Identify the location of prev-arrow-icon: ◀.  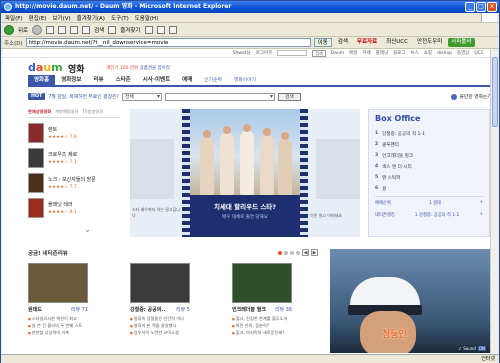
(305, 252).